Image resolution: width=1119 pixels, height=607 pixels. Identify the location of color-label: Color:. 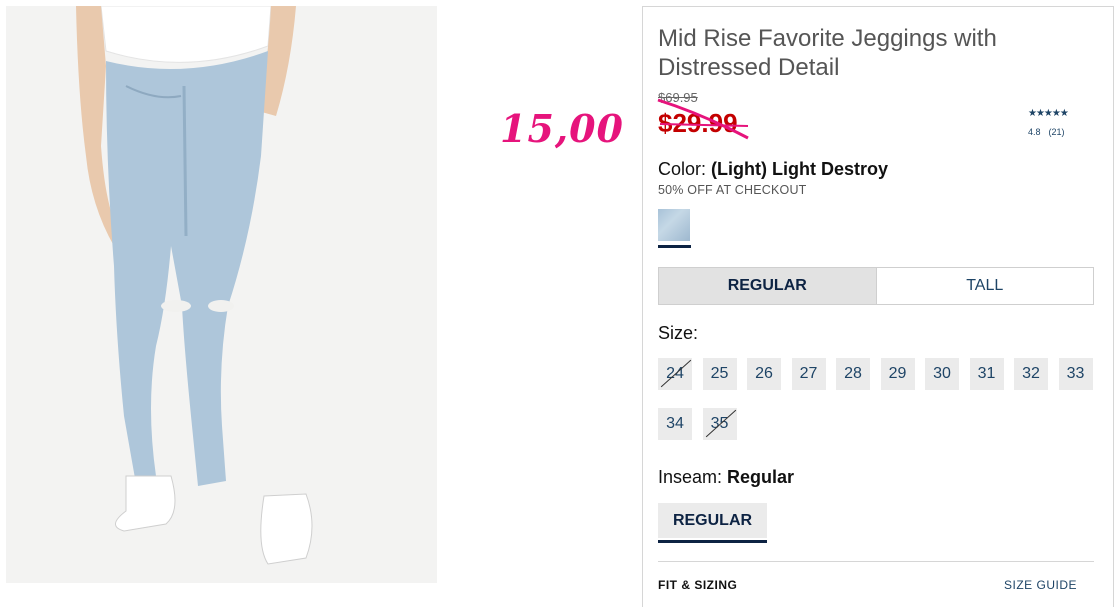
(682, 169).